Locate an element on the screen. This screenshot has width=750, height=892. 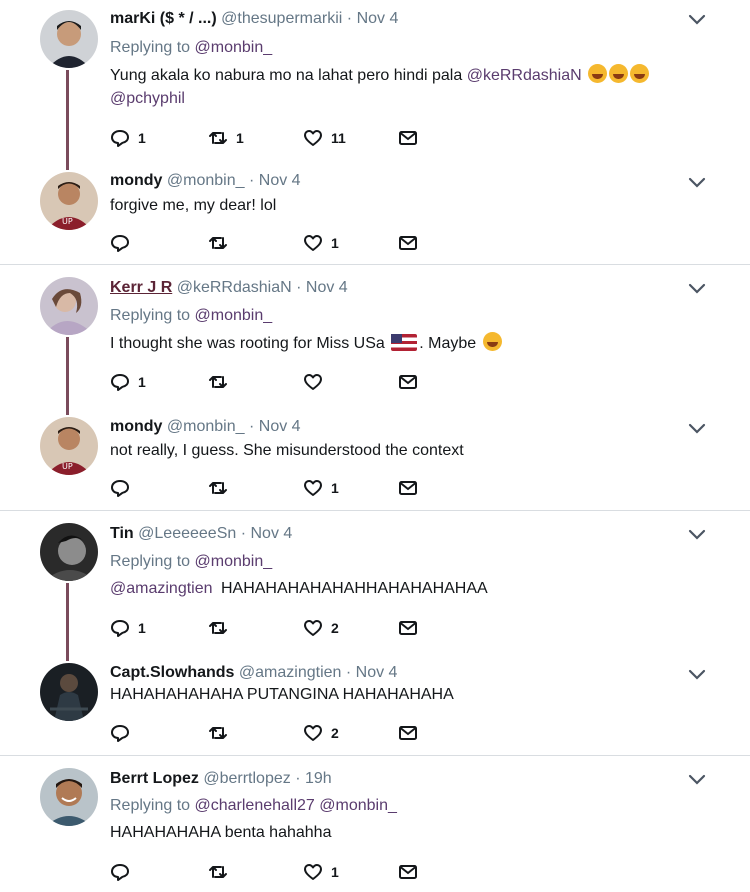
display-name: Kerr J R is located at coordinates (141, 287).